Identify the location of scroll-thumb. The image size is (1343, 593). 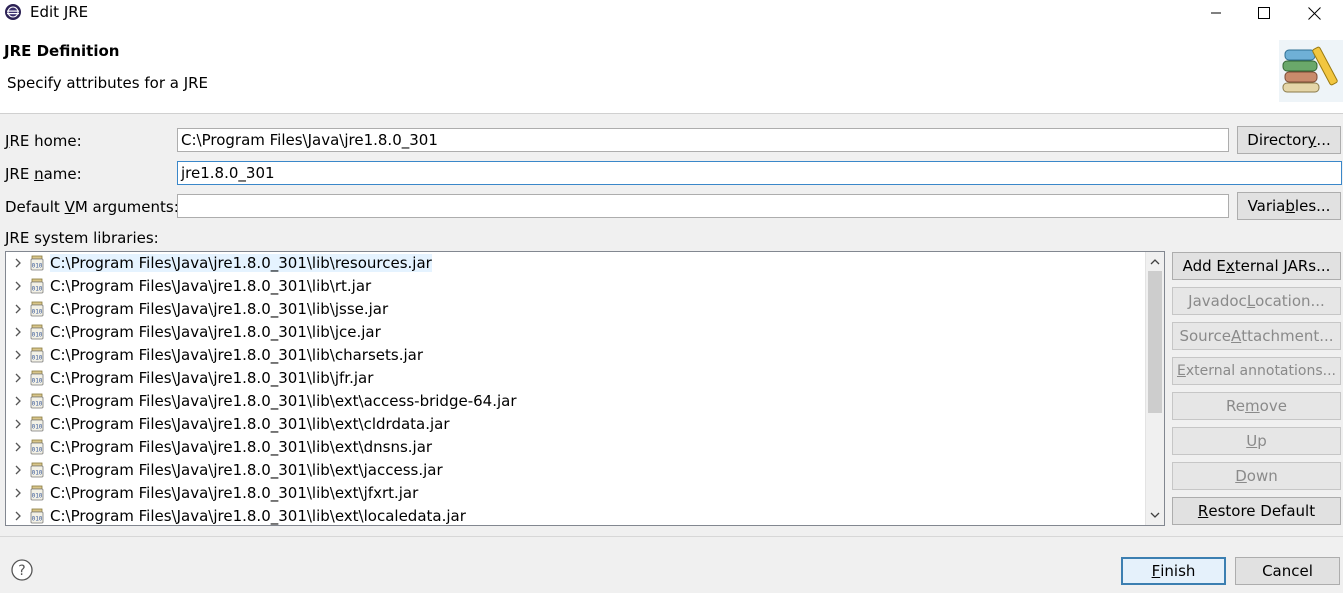
(1155, 342).